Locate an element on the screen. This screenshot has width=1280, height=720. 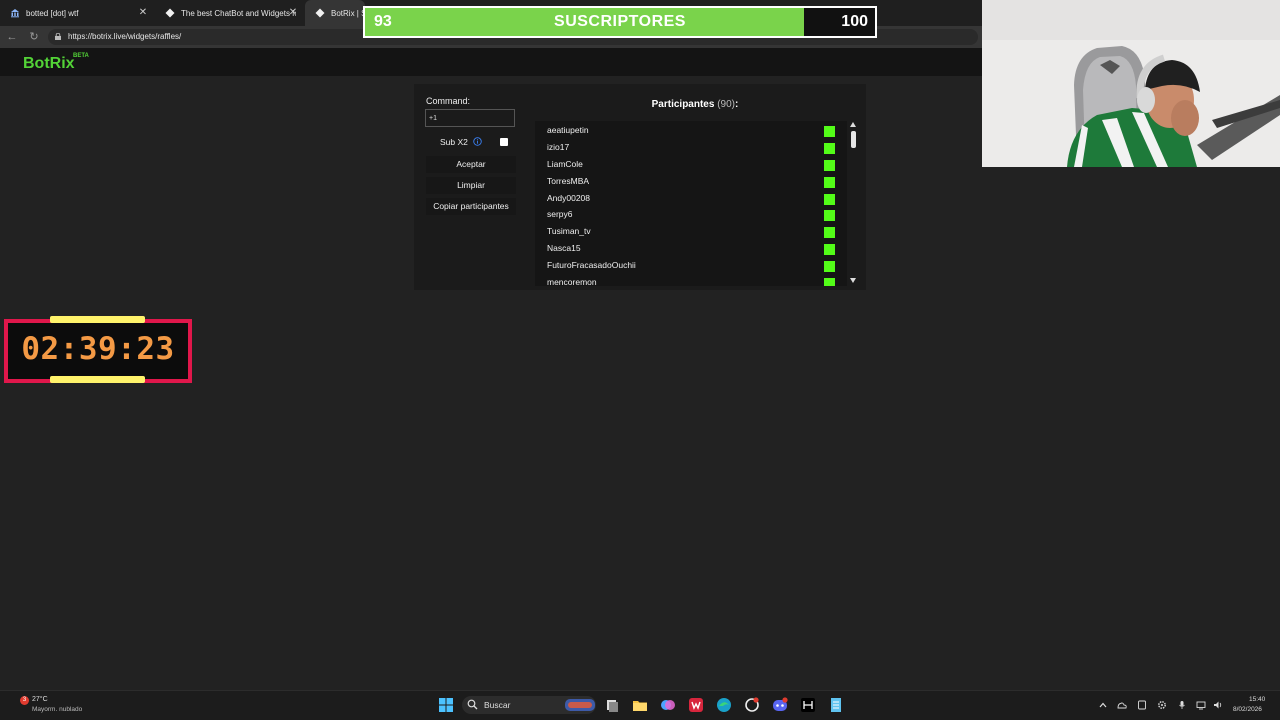
network-icon is located at coordinates (1201, 705).